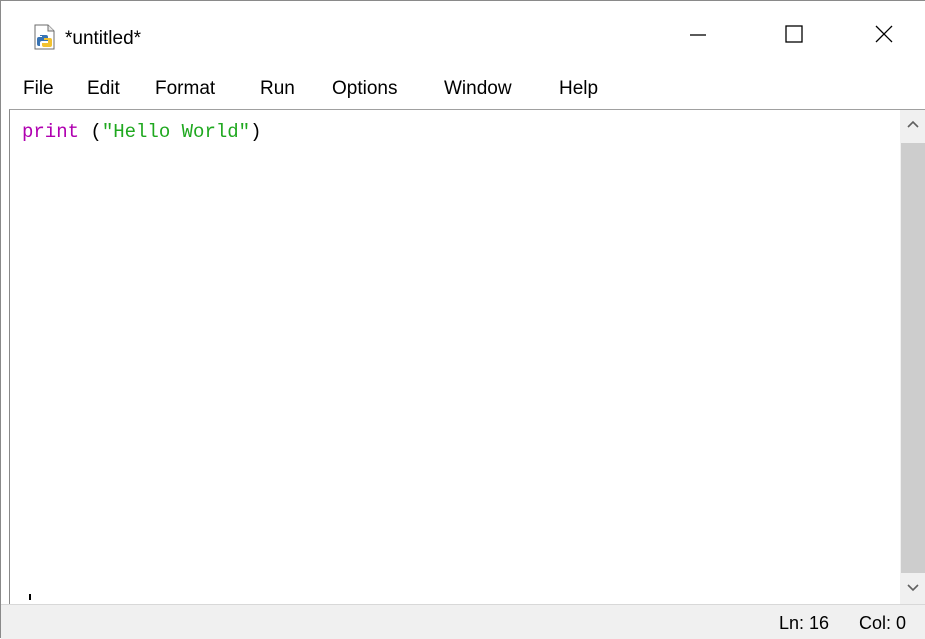  Describe the element at coordinates (478, 89) in the screenshot. I see `menu-window: Window` at that location.